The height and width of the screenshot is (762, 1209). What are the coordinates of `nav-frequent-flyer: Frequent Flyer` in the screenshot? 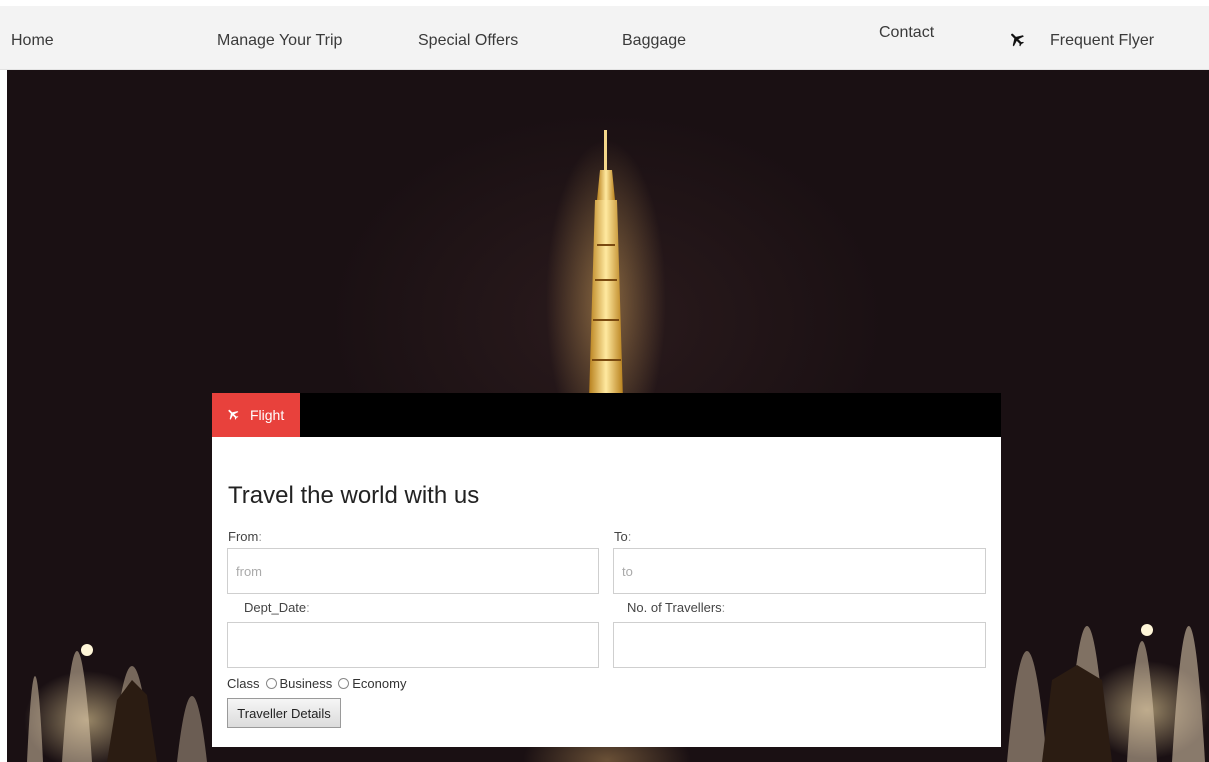 It's located at (1102, 41).